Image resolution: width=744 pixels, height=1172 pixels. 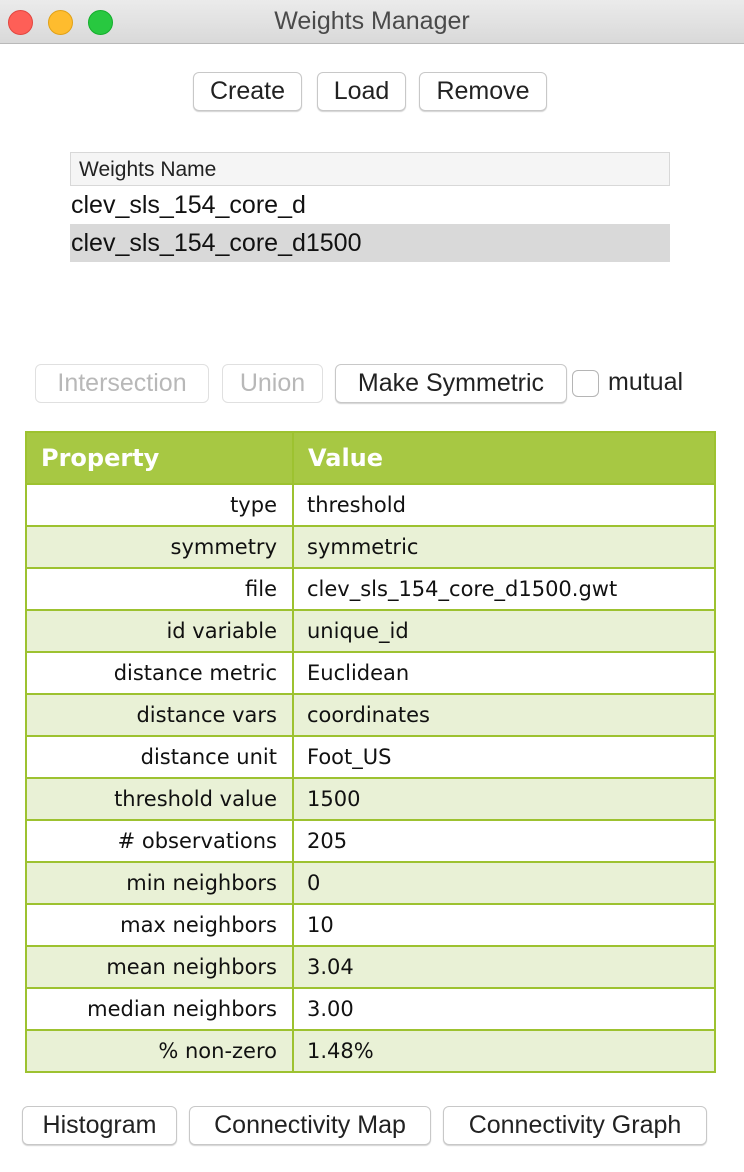 I want to click on remove-button: Remove, so click(x=483, y=91).